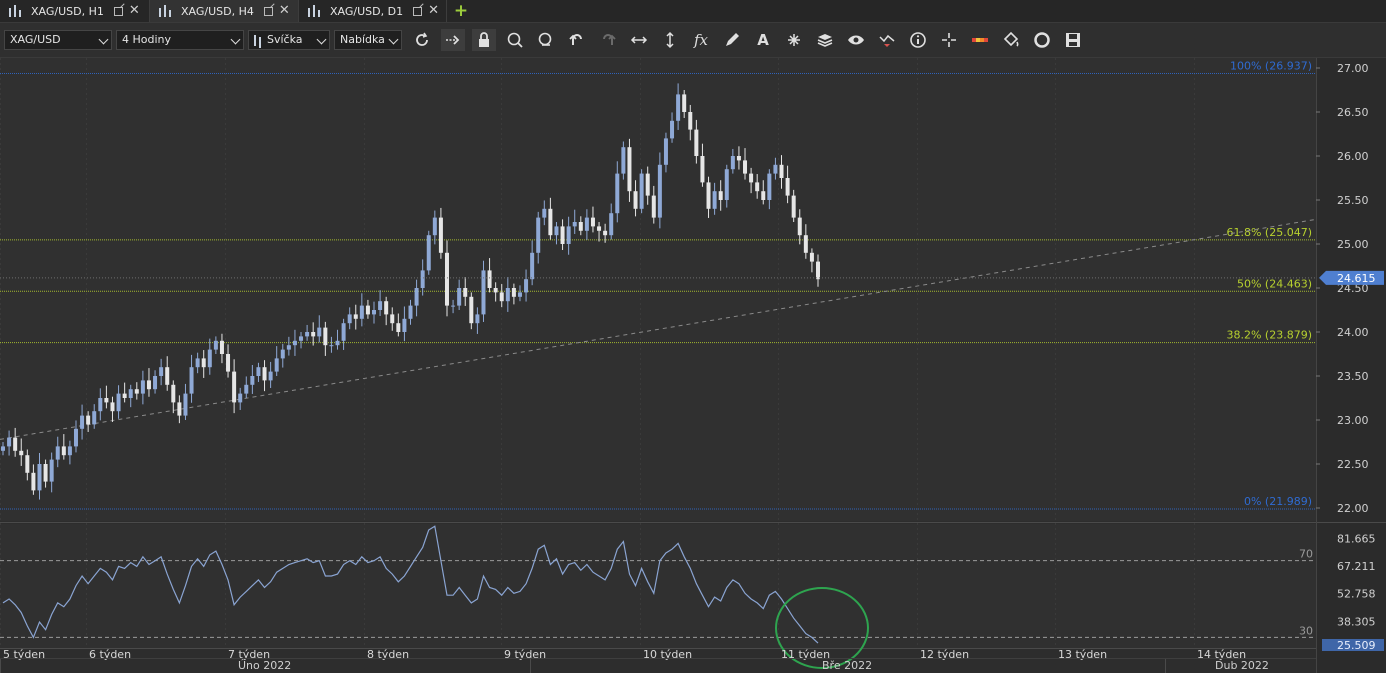 This screenshot has height=673, width=1386. Describe the element at coordinates (1073, 40) in the screenshot. I see `save-icon` at that location.